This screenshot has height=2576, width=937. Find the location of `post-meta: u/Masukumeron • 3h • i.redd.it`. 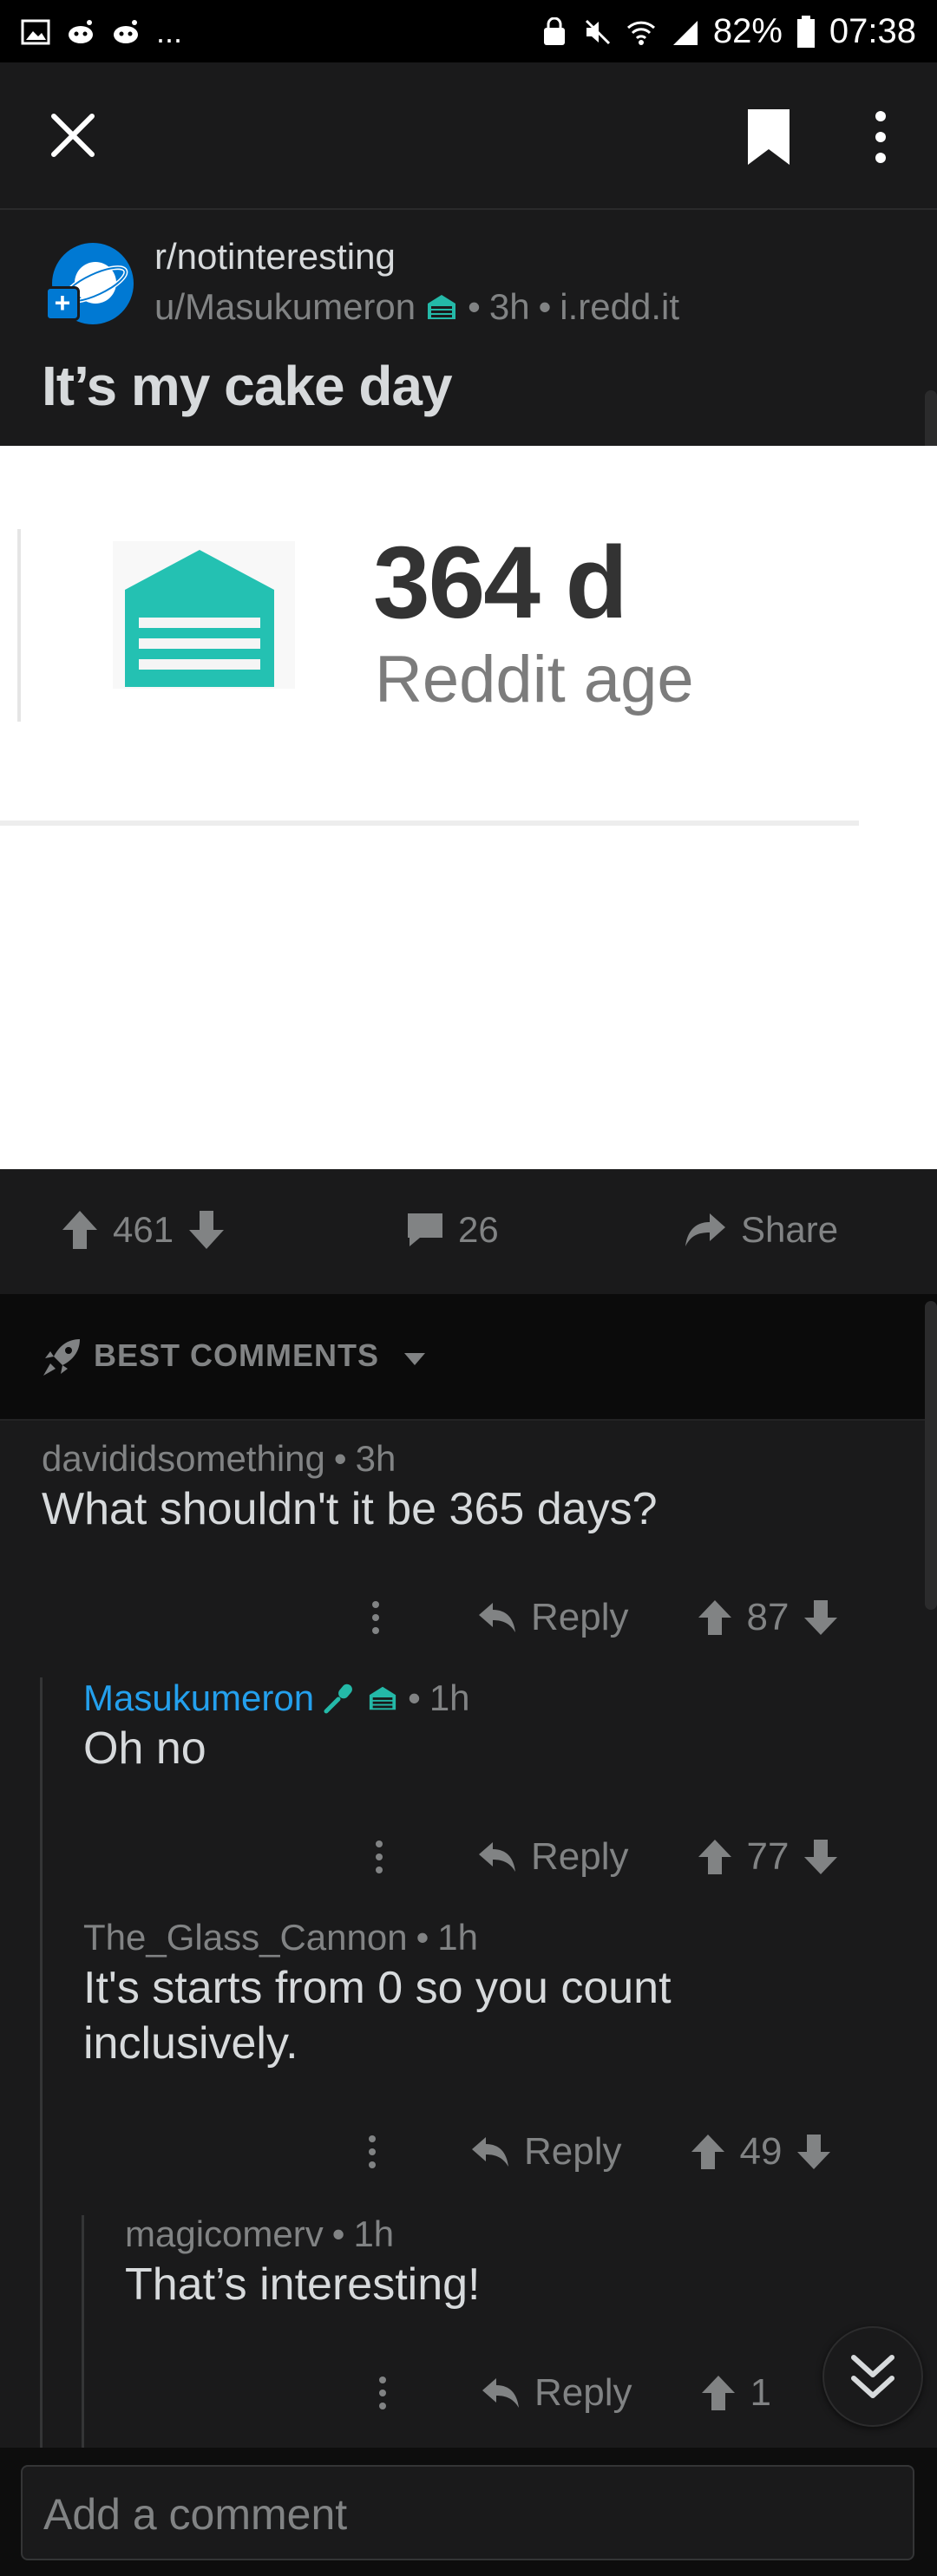

post-meta: u/Masukumeron • 3h • i.redd.it is located at coordinates (416, 307).